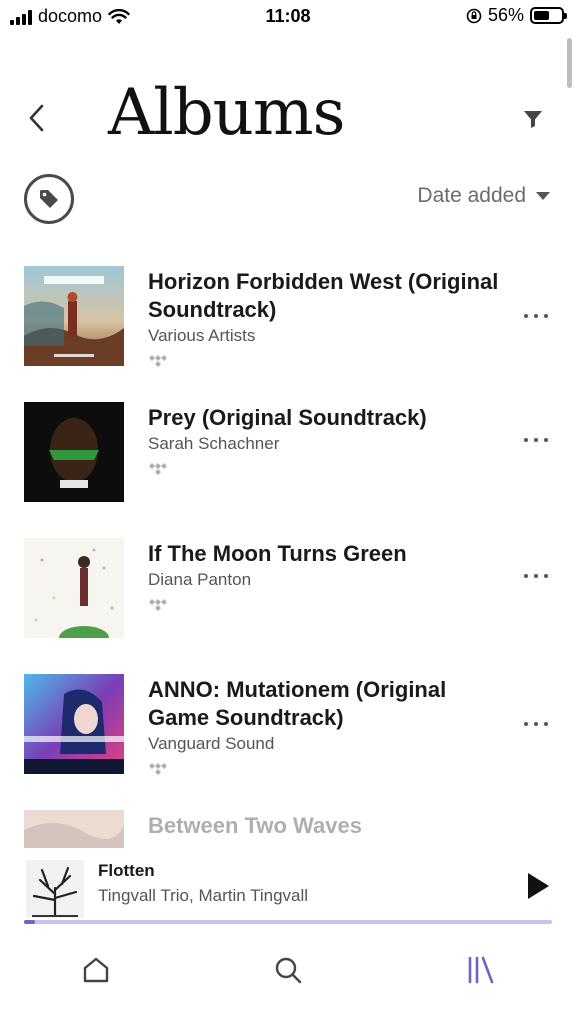 Image resolution: width=576 pixels, height=1024 pixels. I want to click on status-right: 56%, so click(516, 15).